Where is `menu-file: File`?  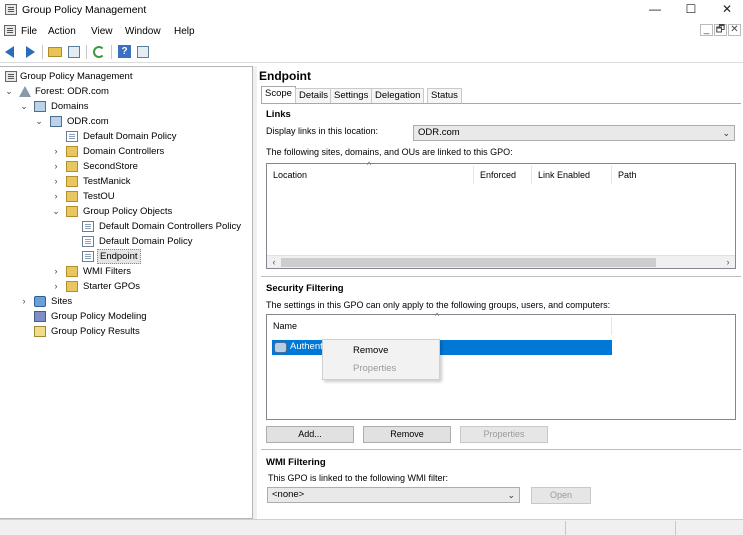 menu-file: File is located at coordinates (29, 31).